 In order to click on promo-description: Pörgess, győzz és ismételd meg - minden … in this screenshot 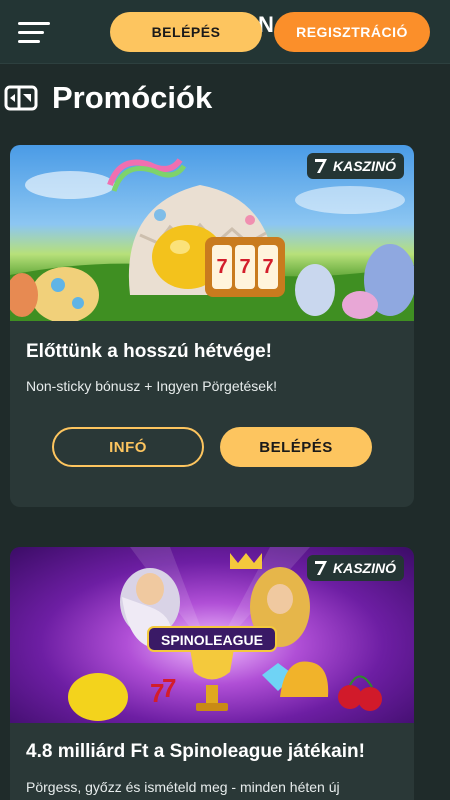, I will do `click(183, 787)`.